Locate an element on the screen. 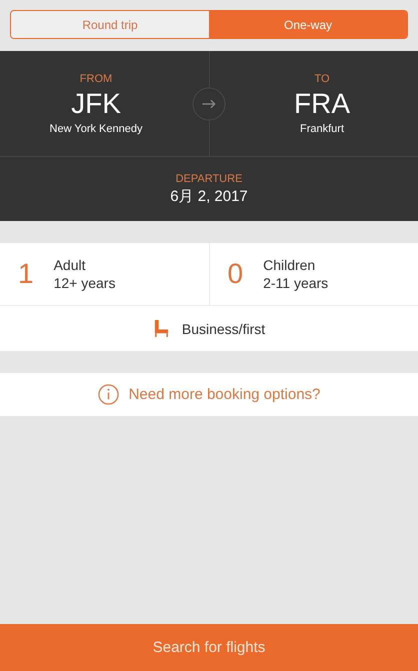  passenger-selector: 1 Adult 12+ years is located at coordinates (104, 274).